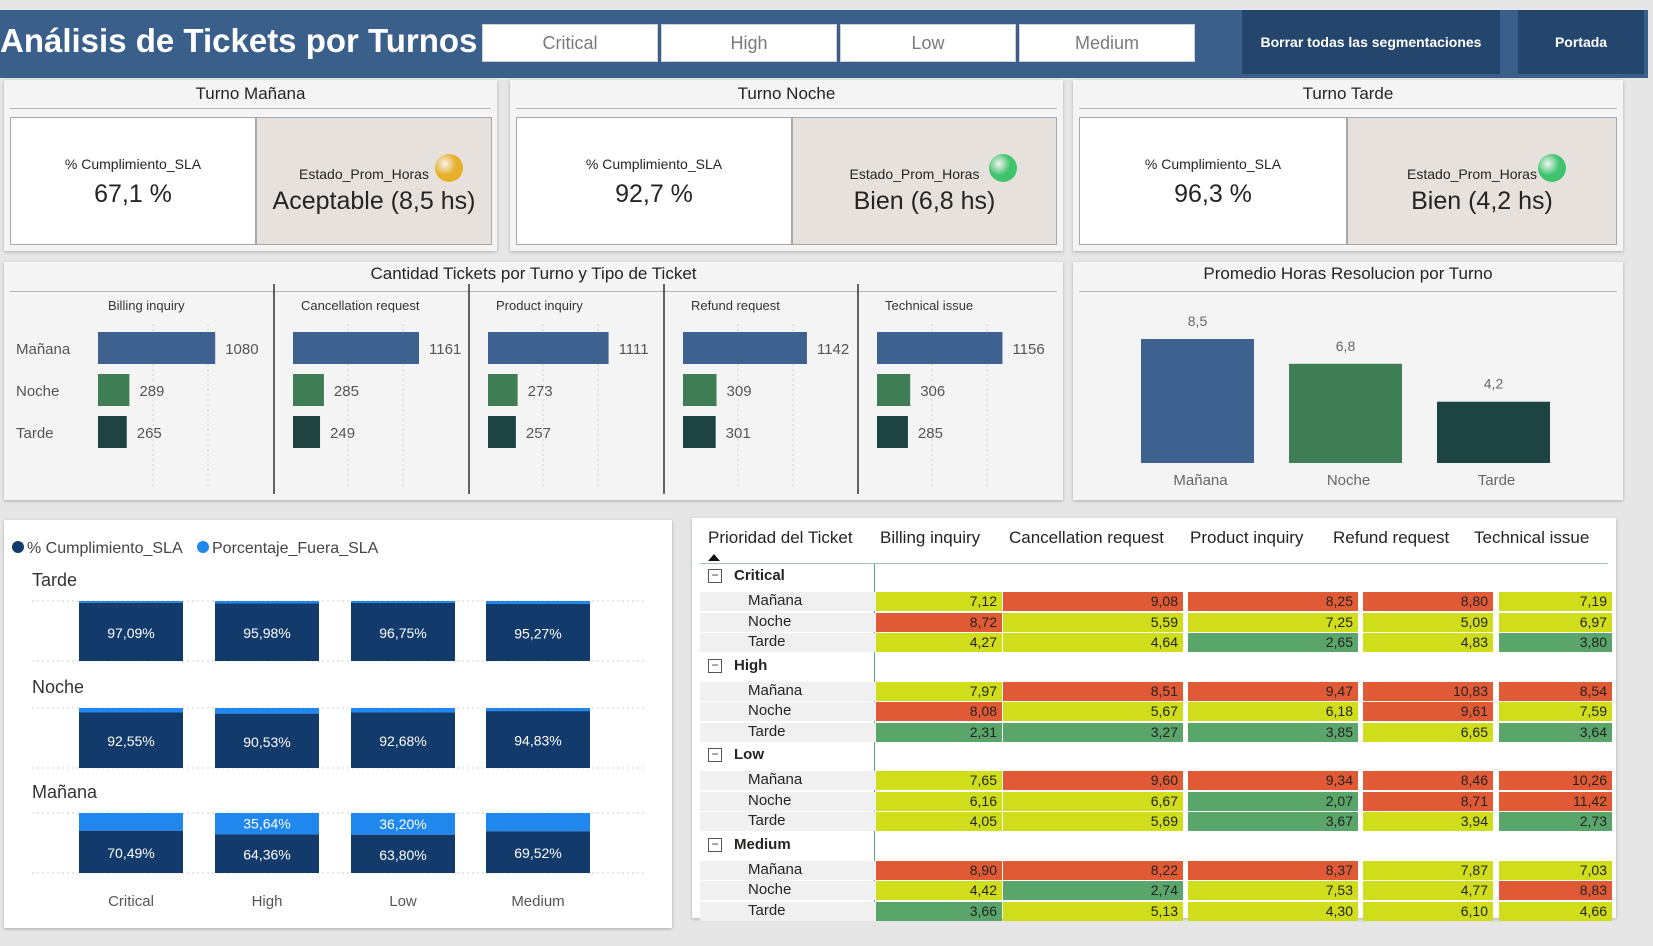 This screenshot has width=1653, height=946. I want to click on home-button: Portada, so click(1581, 42).